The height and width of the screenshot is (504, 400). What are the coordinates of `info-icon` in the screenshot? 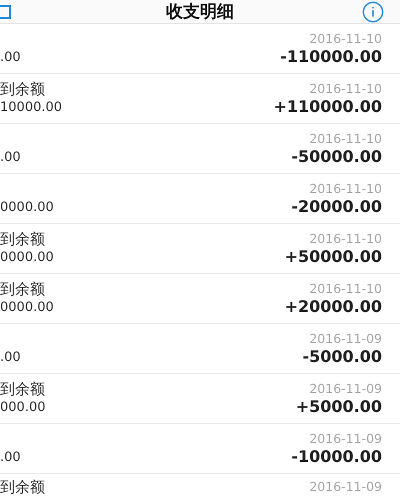 It's located at (373, 12).